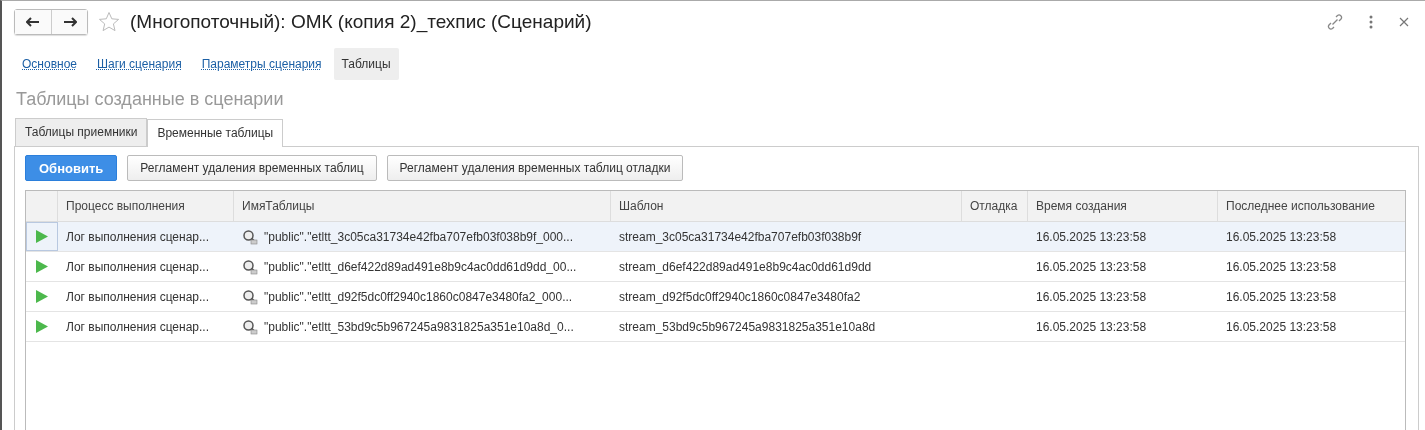 This screenshot has width=1425, height=430. I want to click on close-icon, so click(1404, 22).